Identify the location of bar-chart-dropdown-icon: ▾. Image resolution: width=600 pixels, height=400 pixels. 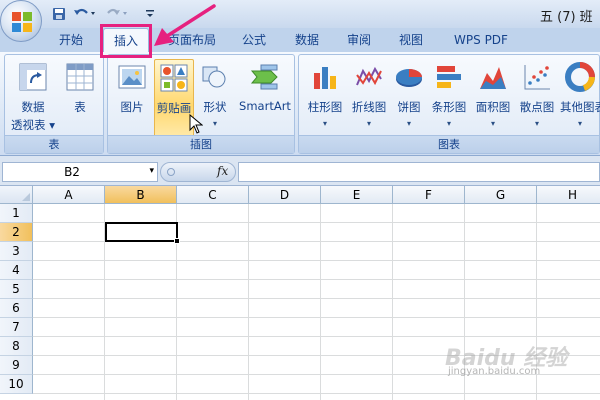
(448, 123).